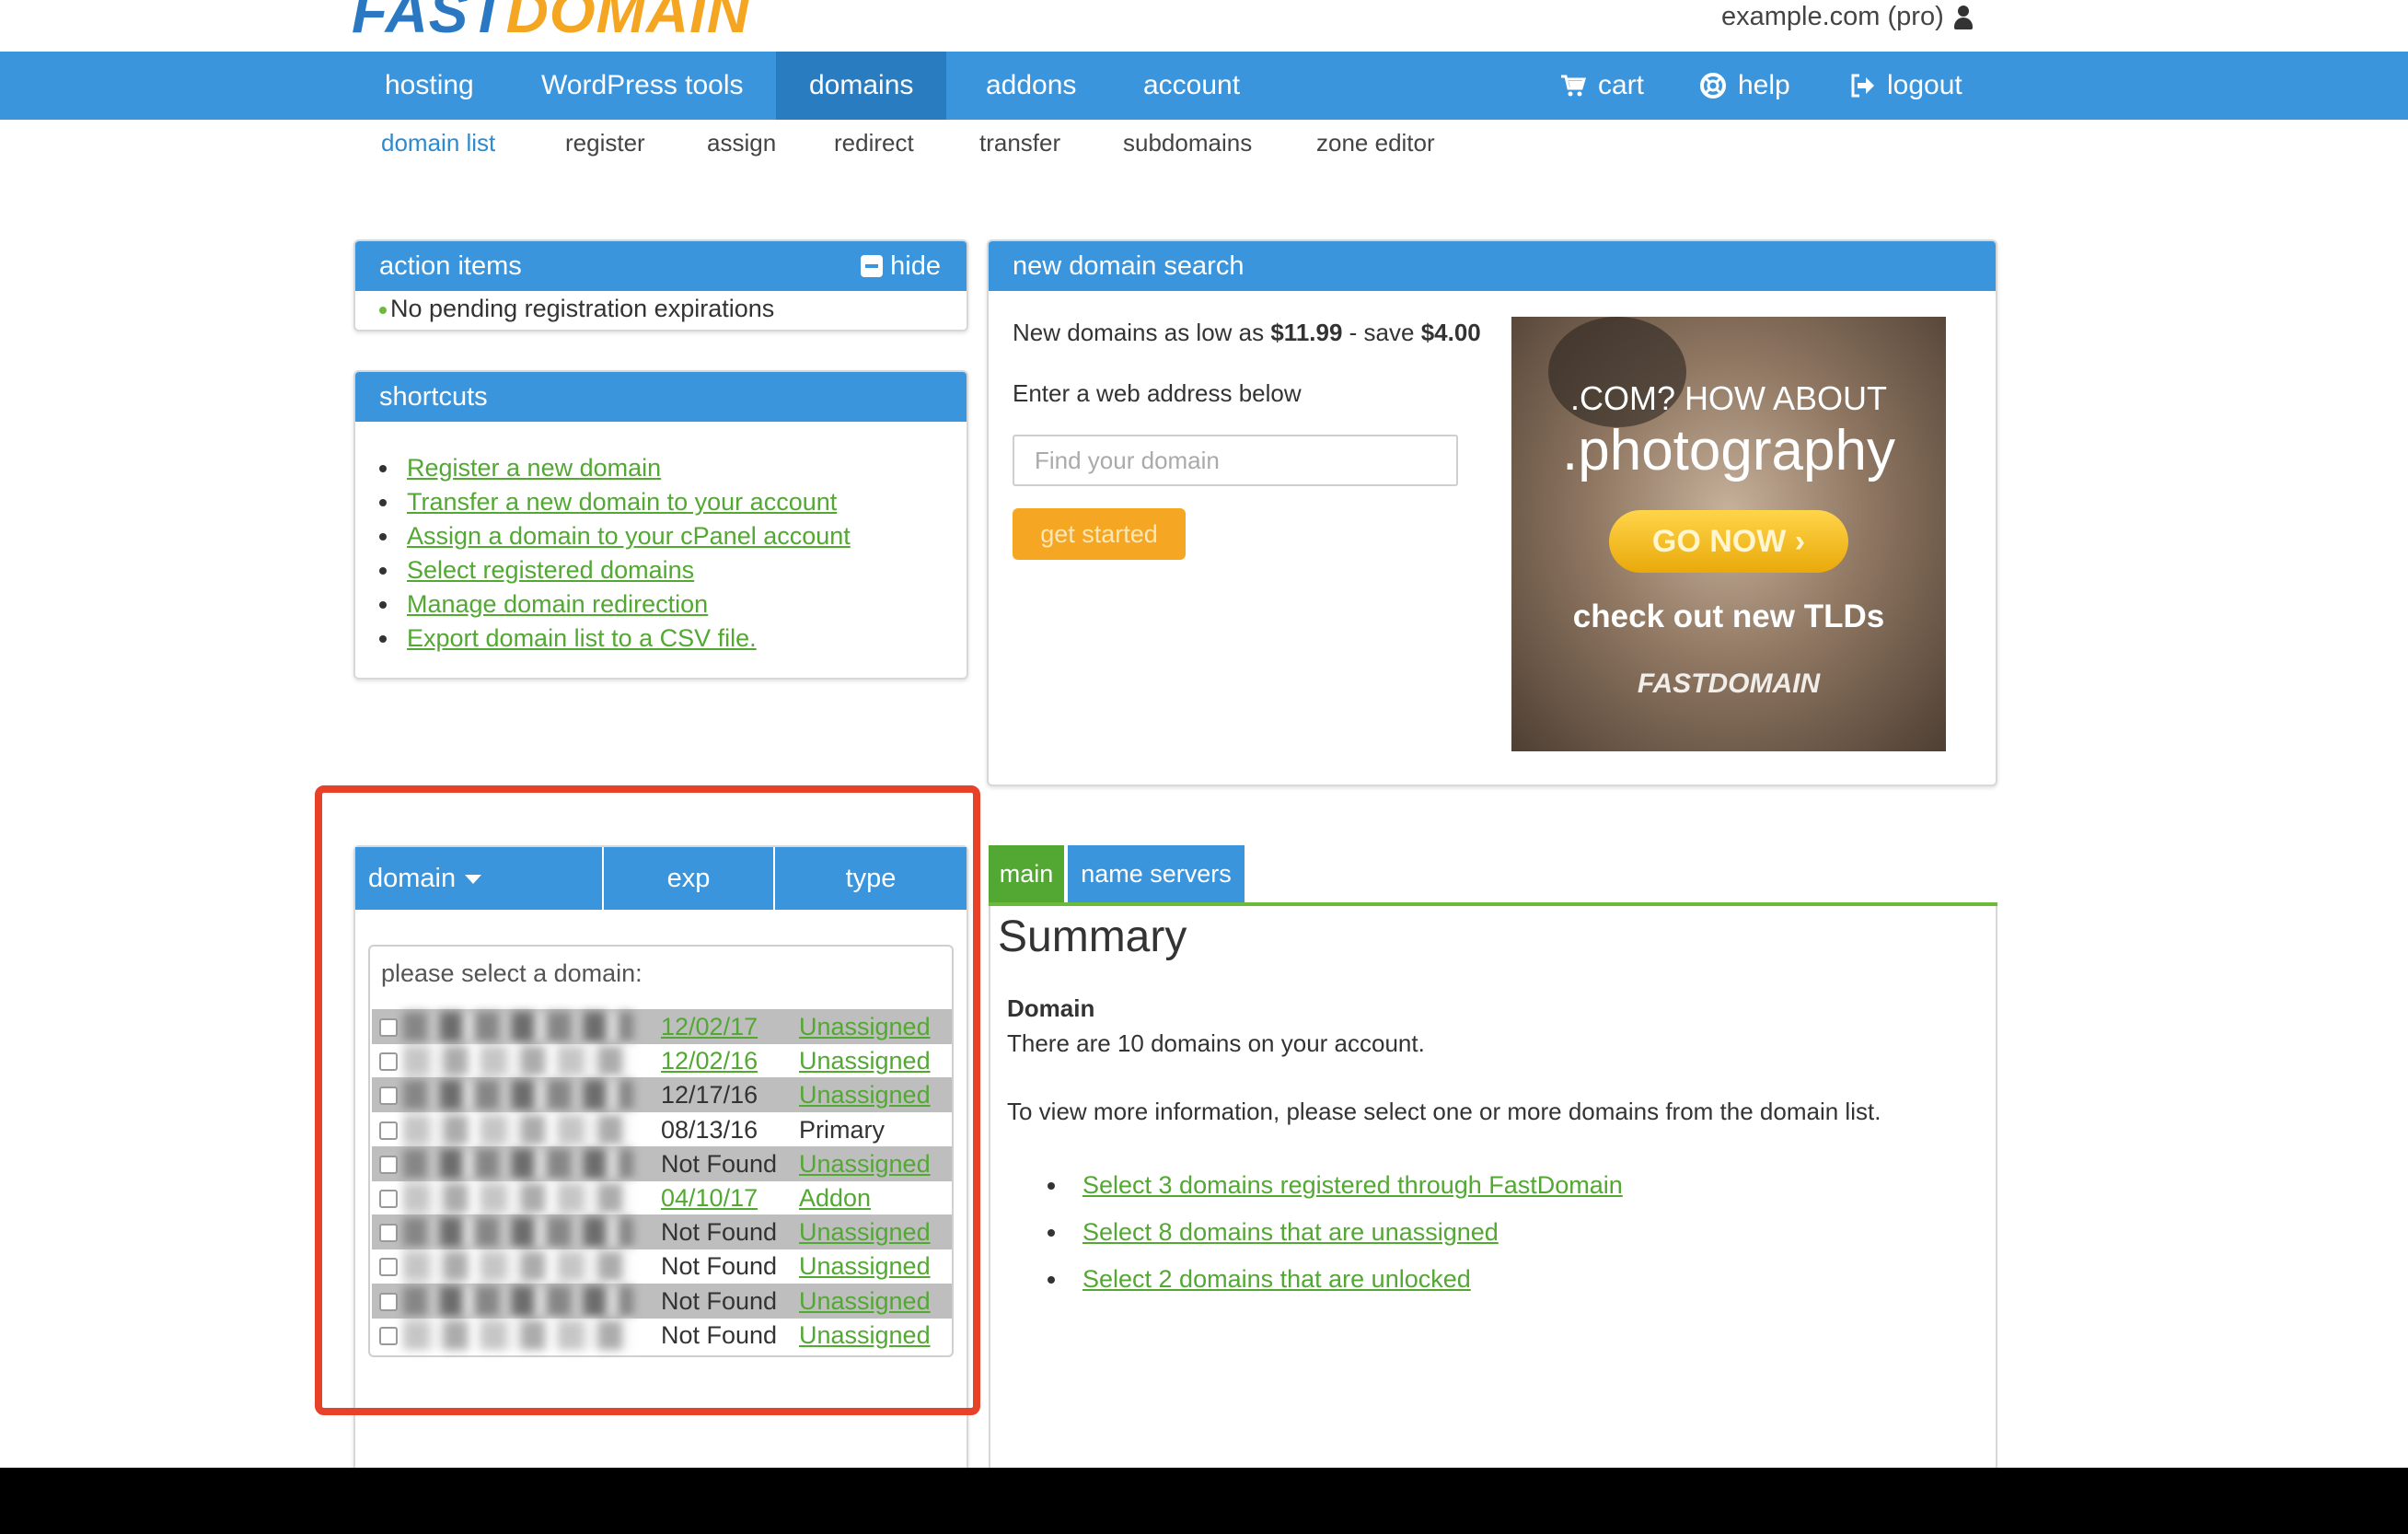  Describe the element at coordinates (1764, 85) in the screenshot. I see `nav-help-label: help` at that location.